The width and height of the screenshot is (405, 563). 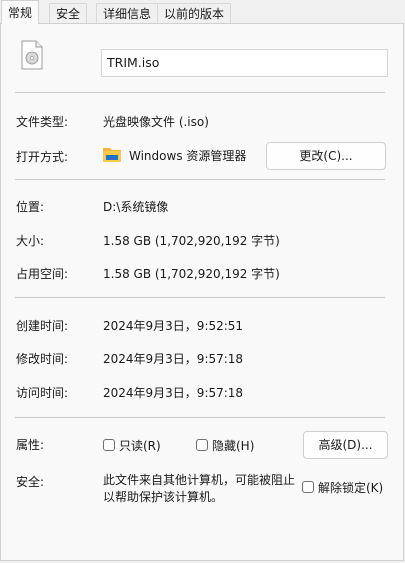 I want to click on accessed-value: 2024年9月3日，9:57:18, so click(x=173, y=393).